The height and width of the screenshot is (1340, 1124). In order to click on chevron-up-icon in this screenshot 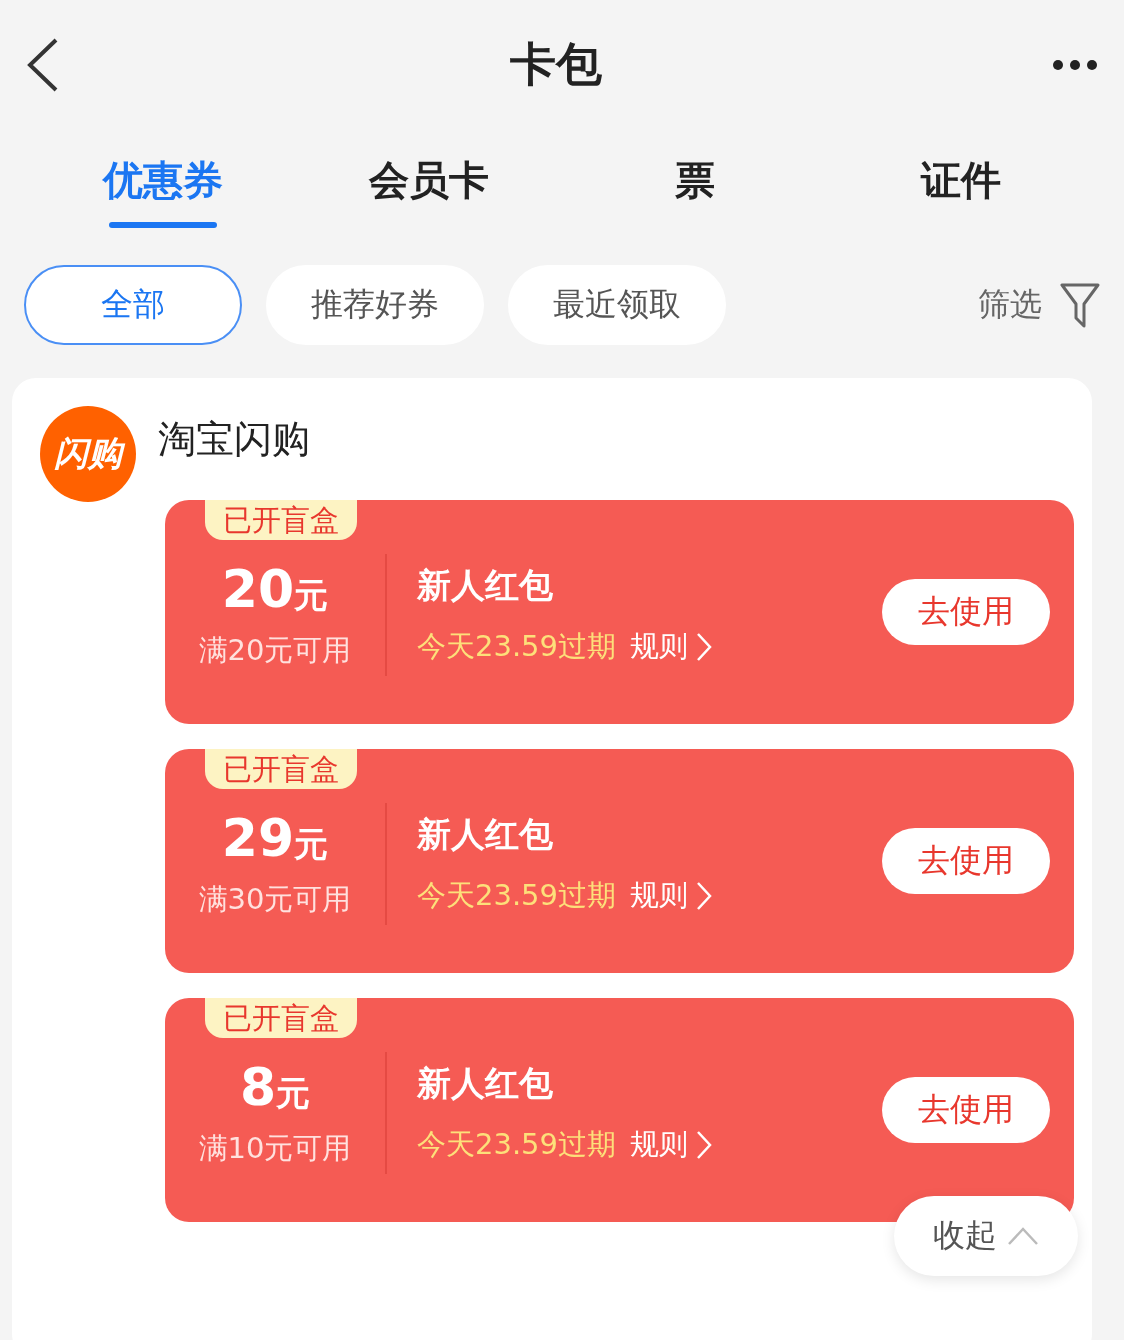, I will do `click(1023, 1236)`.